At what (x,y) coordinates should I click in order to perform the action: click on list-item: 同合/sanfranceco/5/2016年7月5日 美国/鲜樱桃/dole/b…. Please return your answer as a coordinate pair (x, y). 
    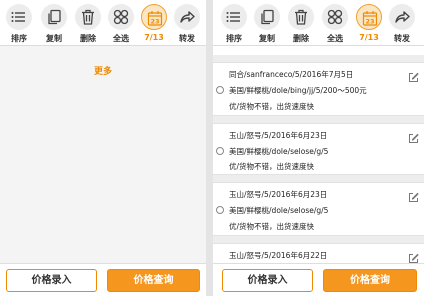
    Looking at the image, I should click on (318, 89).